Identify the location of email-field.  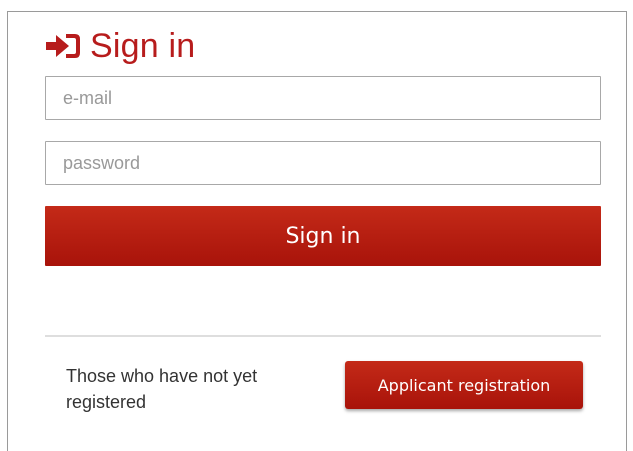
(323, 98).